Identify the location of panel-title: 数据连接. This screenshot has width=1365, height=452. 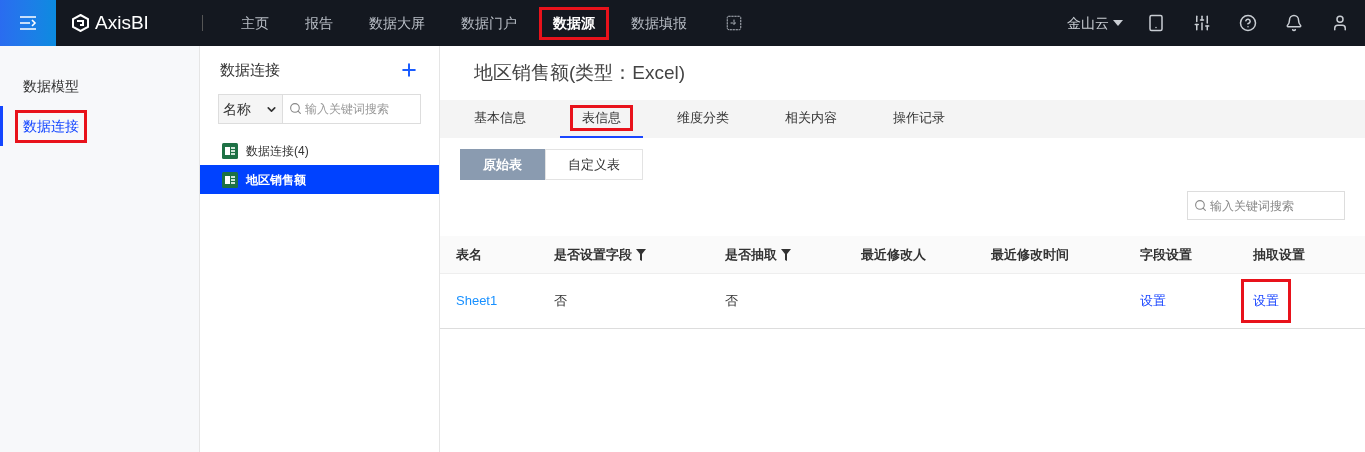
(250, 69).